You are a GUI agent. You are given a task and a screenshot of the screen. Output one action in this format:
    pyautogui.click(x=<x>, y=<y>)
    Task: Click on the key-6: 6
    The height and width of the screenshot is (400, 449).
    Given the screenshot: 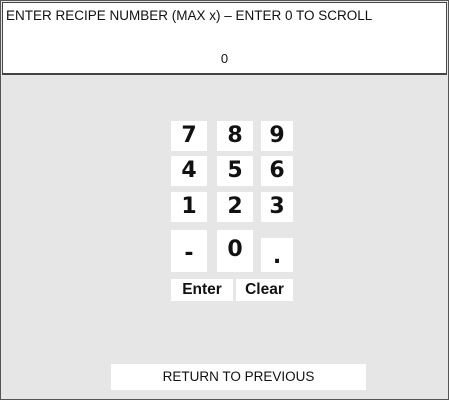 What is the action you would take?
    pyautogui.click(x=277, y=171)
    